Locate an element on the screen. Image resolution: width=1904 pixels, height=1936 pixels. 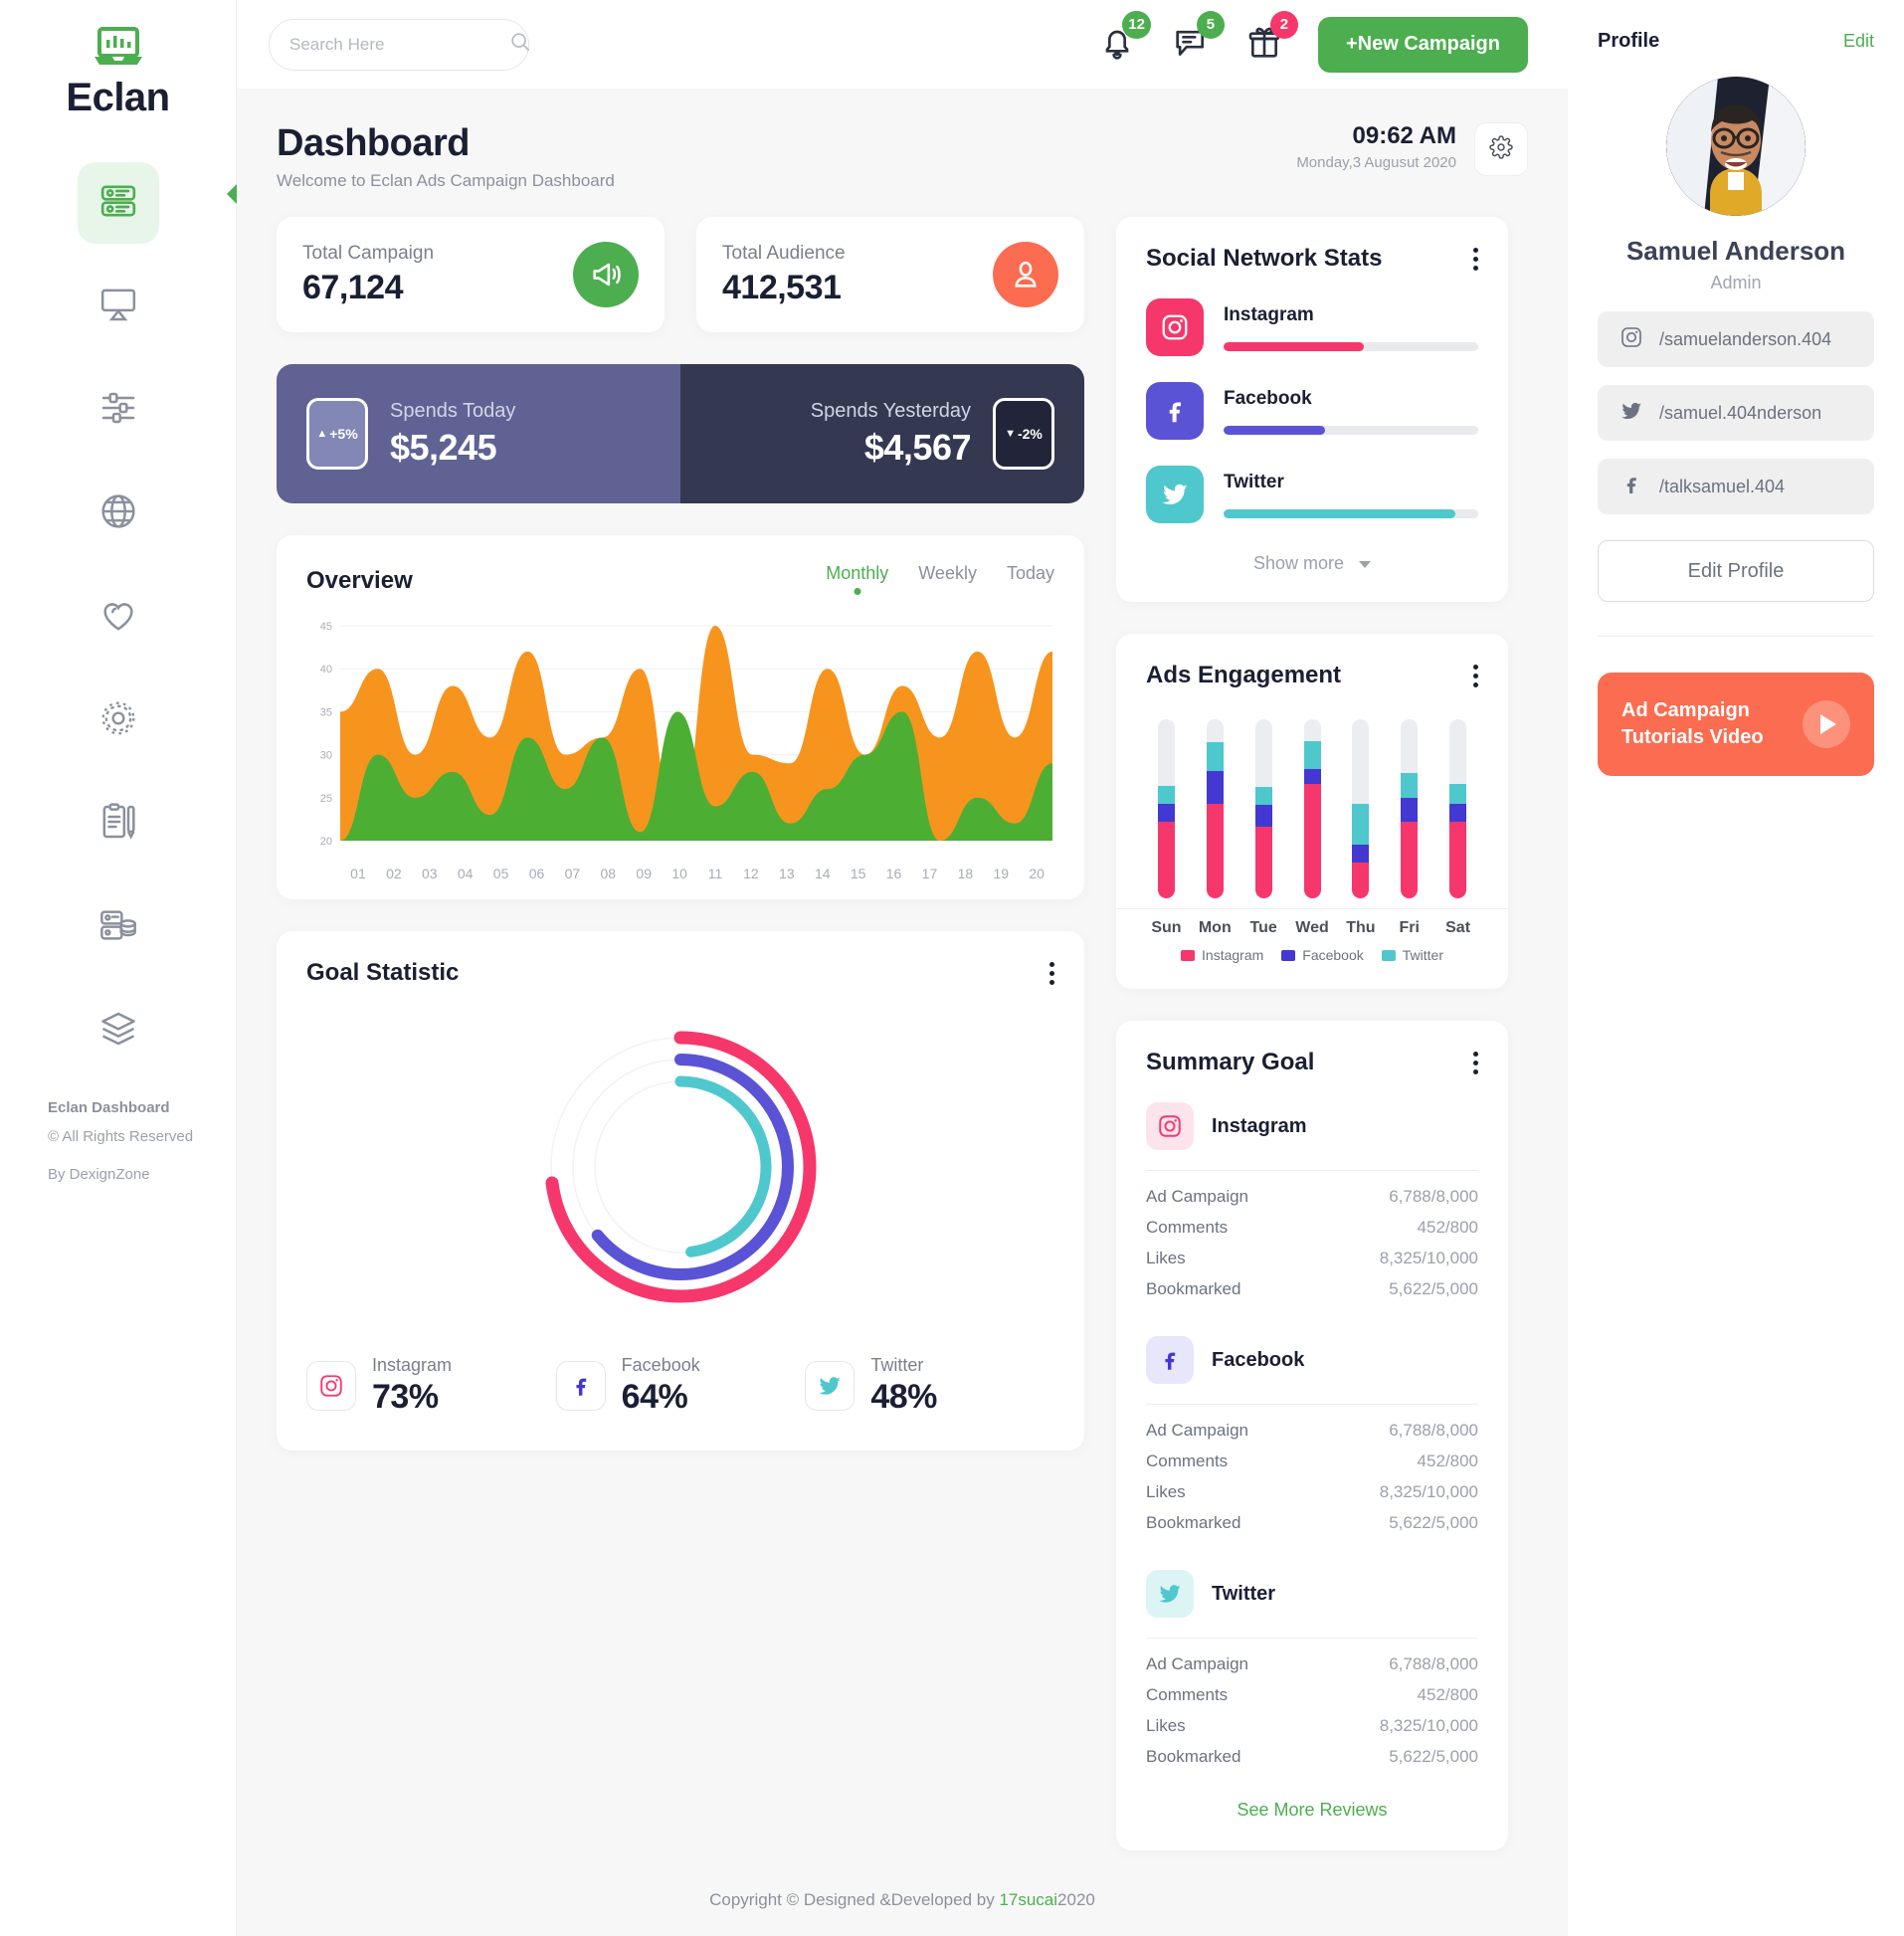
goal-radial-chart is located at coordinates (680, 1171).